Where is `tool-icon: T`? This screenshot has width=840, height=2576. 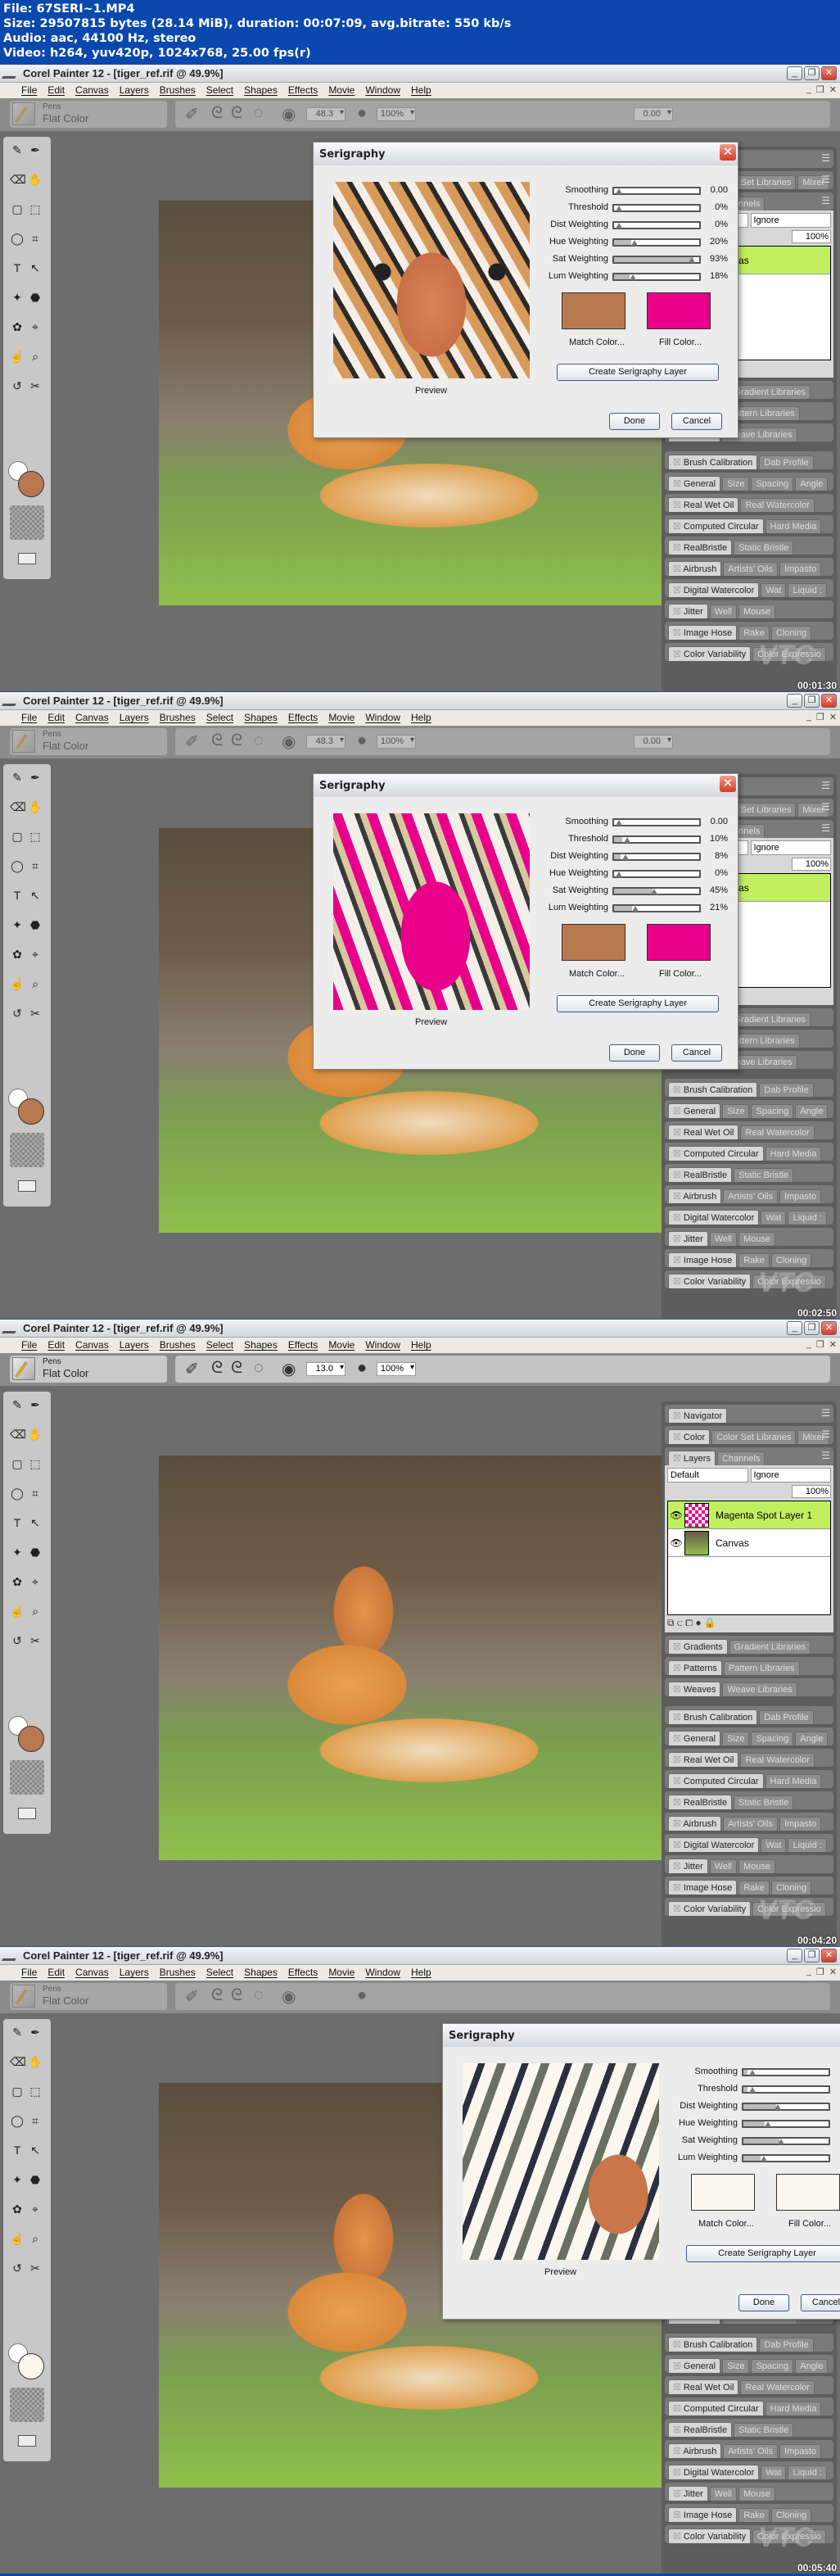 tool-icon: T is located at coordinates (17, 1523).